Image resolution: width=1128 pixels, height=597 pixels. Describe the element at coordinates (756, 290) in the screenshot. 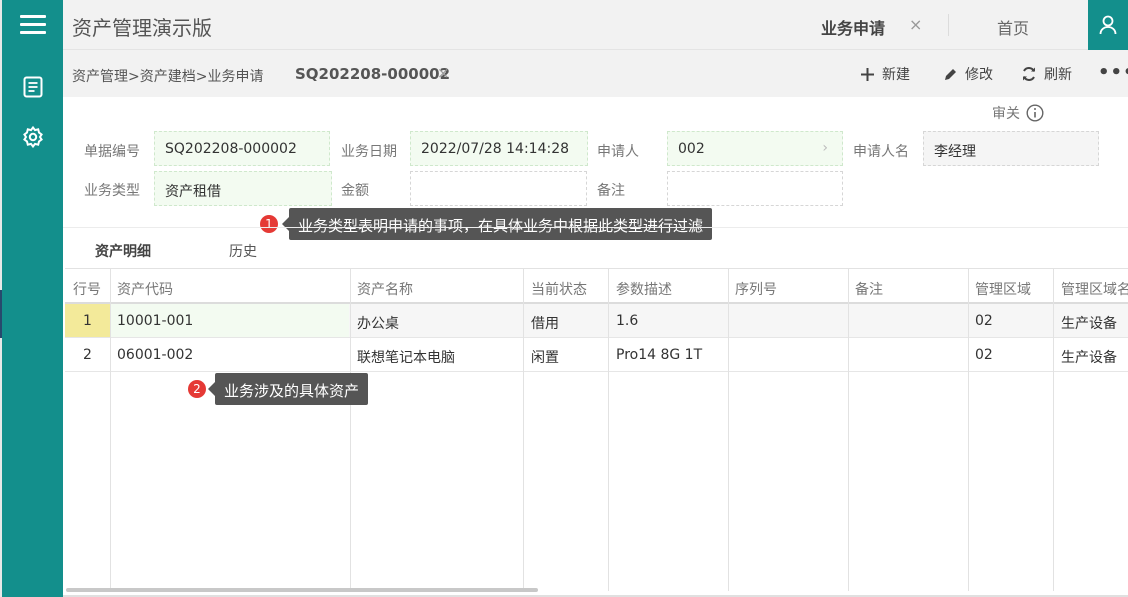

I see `column-header: 序列号` at that location.